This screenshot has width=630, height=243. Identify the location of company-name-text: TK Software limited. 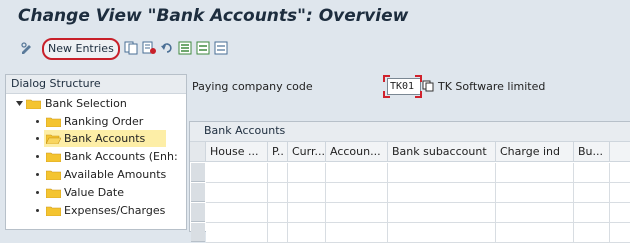
(492, 86).